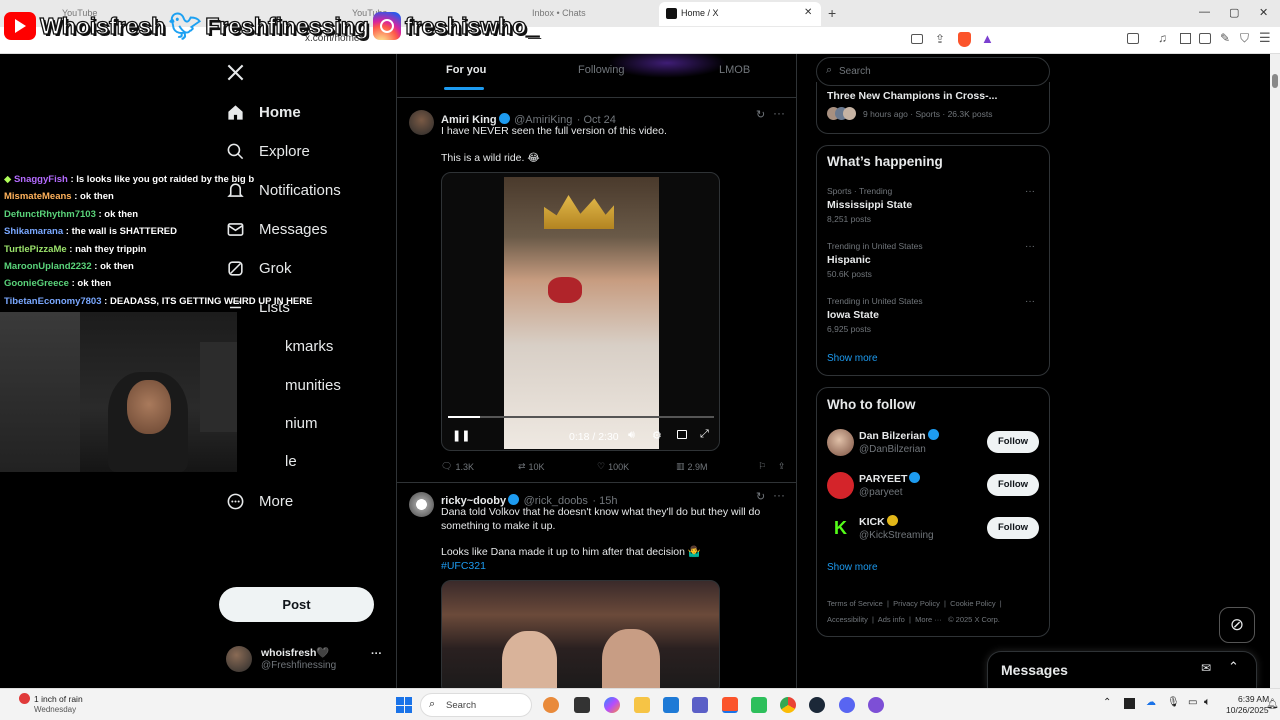  I want to click on bookmark-icon: ⚐, so click(768, 466).